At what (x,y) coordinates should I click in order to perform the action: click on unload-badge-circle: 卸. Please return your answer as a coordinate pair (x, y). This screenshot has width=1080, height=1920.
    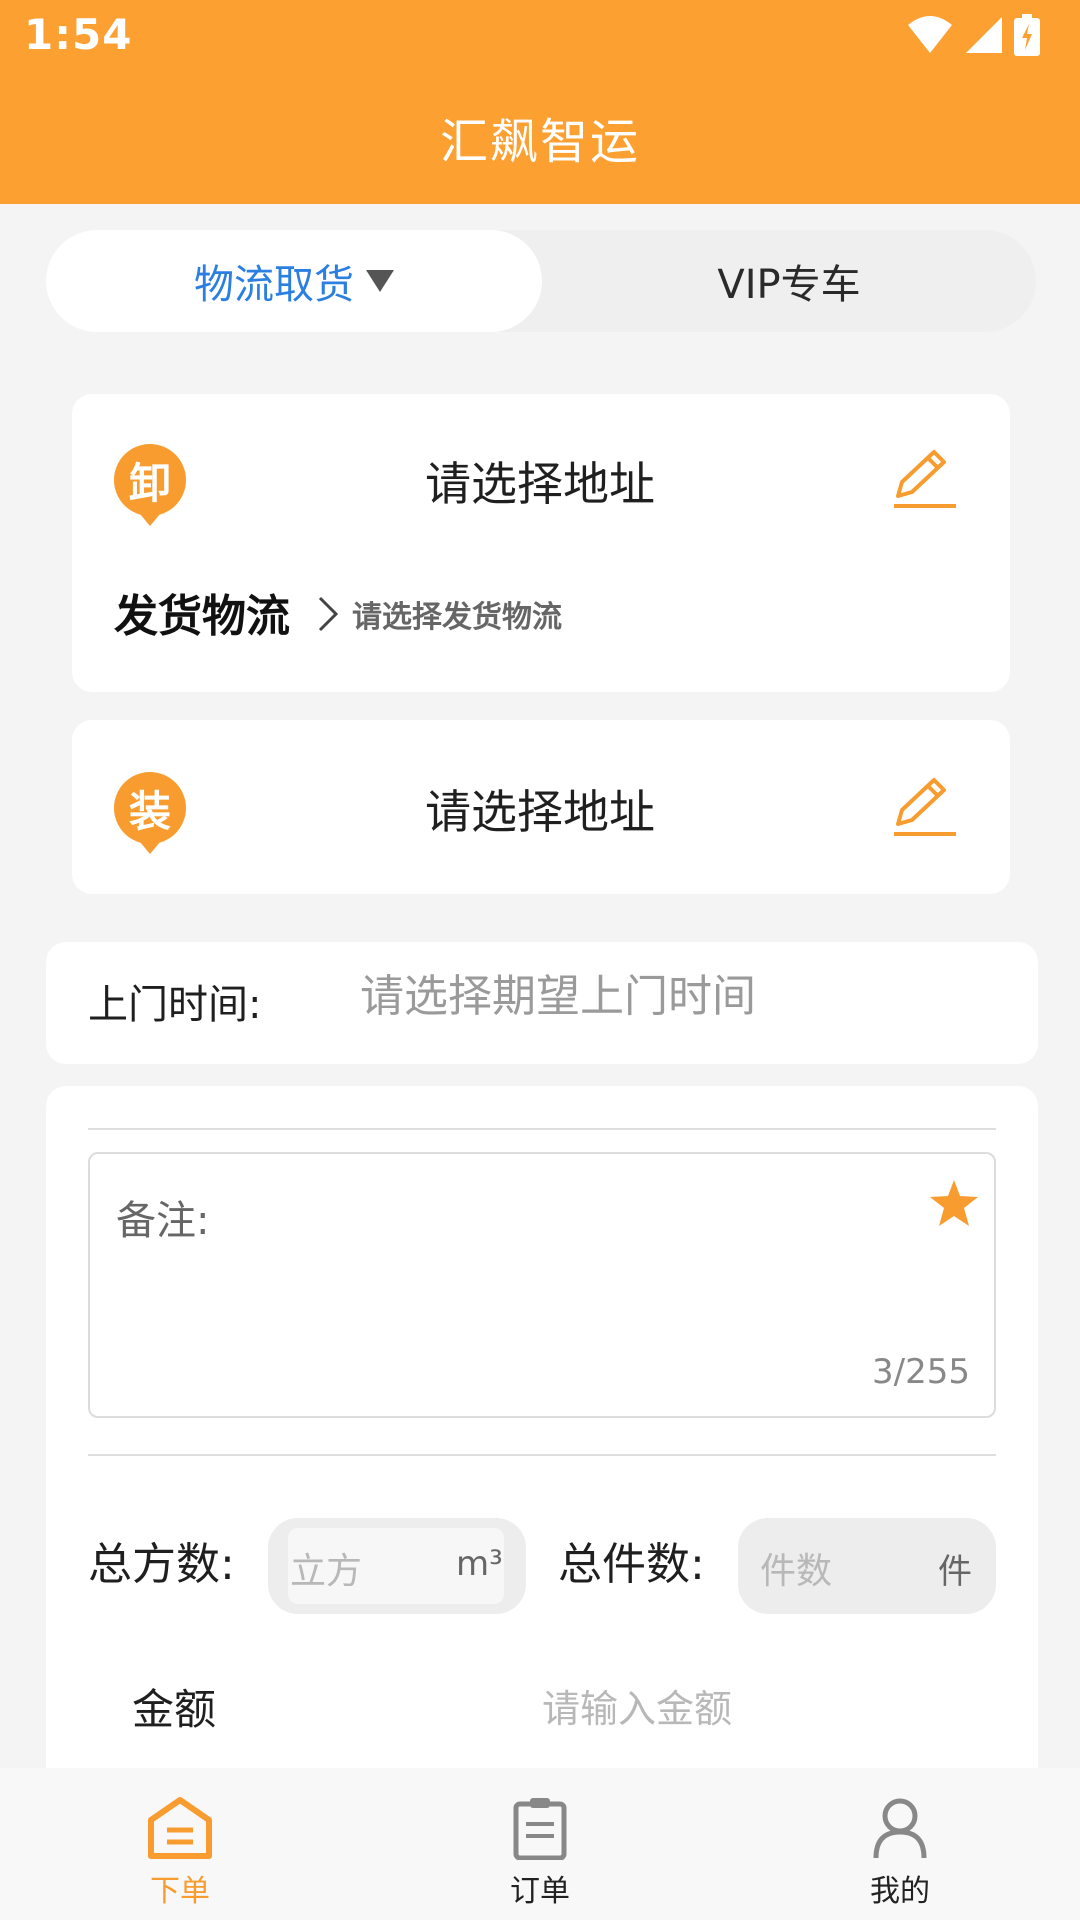
    Looking at the image, I should click on (150, 480).